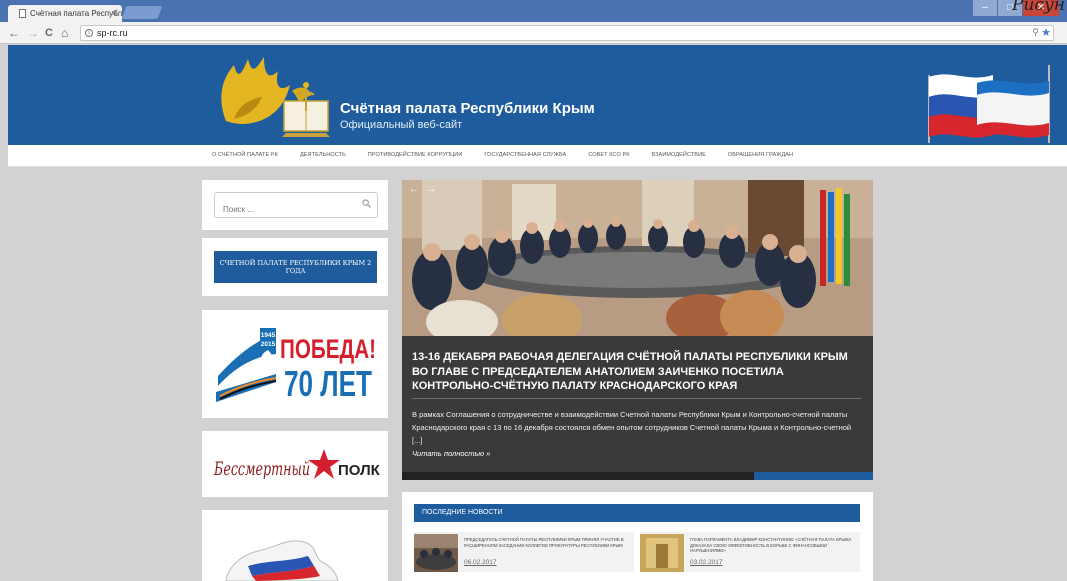 This screenshot has height=581, width=1067. Describe the element at coordinates (1035, 32) in the screenshot. I see `zoom-icon: ⚲` at that location.